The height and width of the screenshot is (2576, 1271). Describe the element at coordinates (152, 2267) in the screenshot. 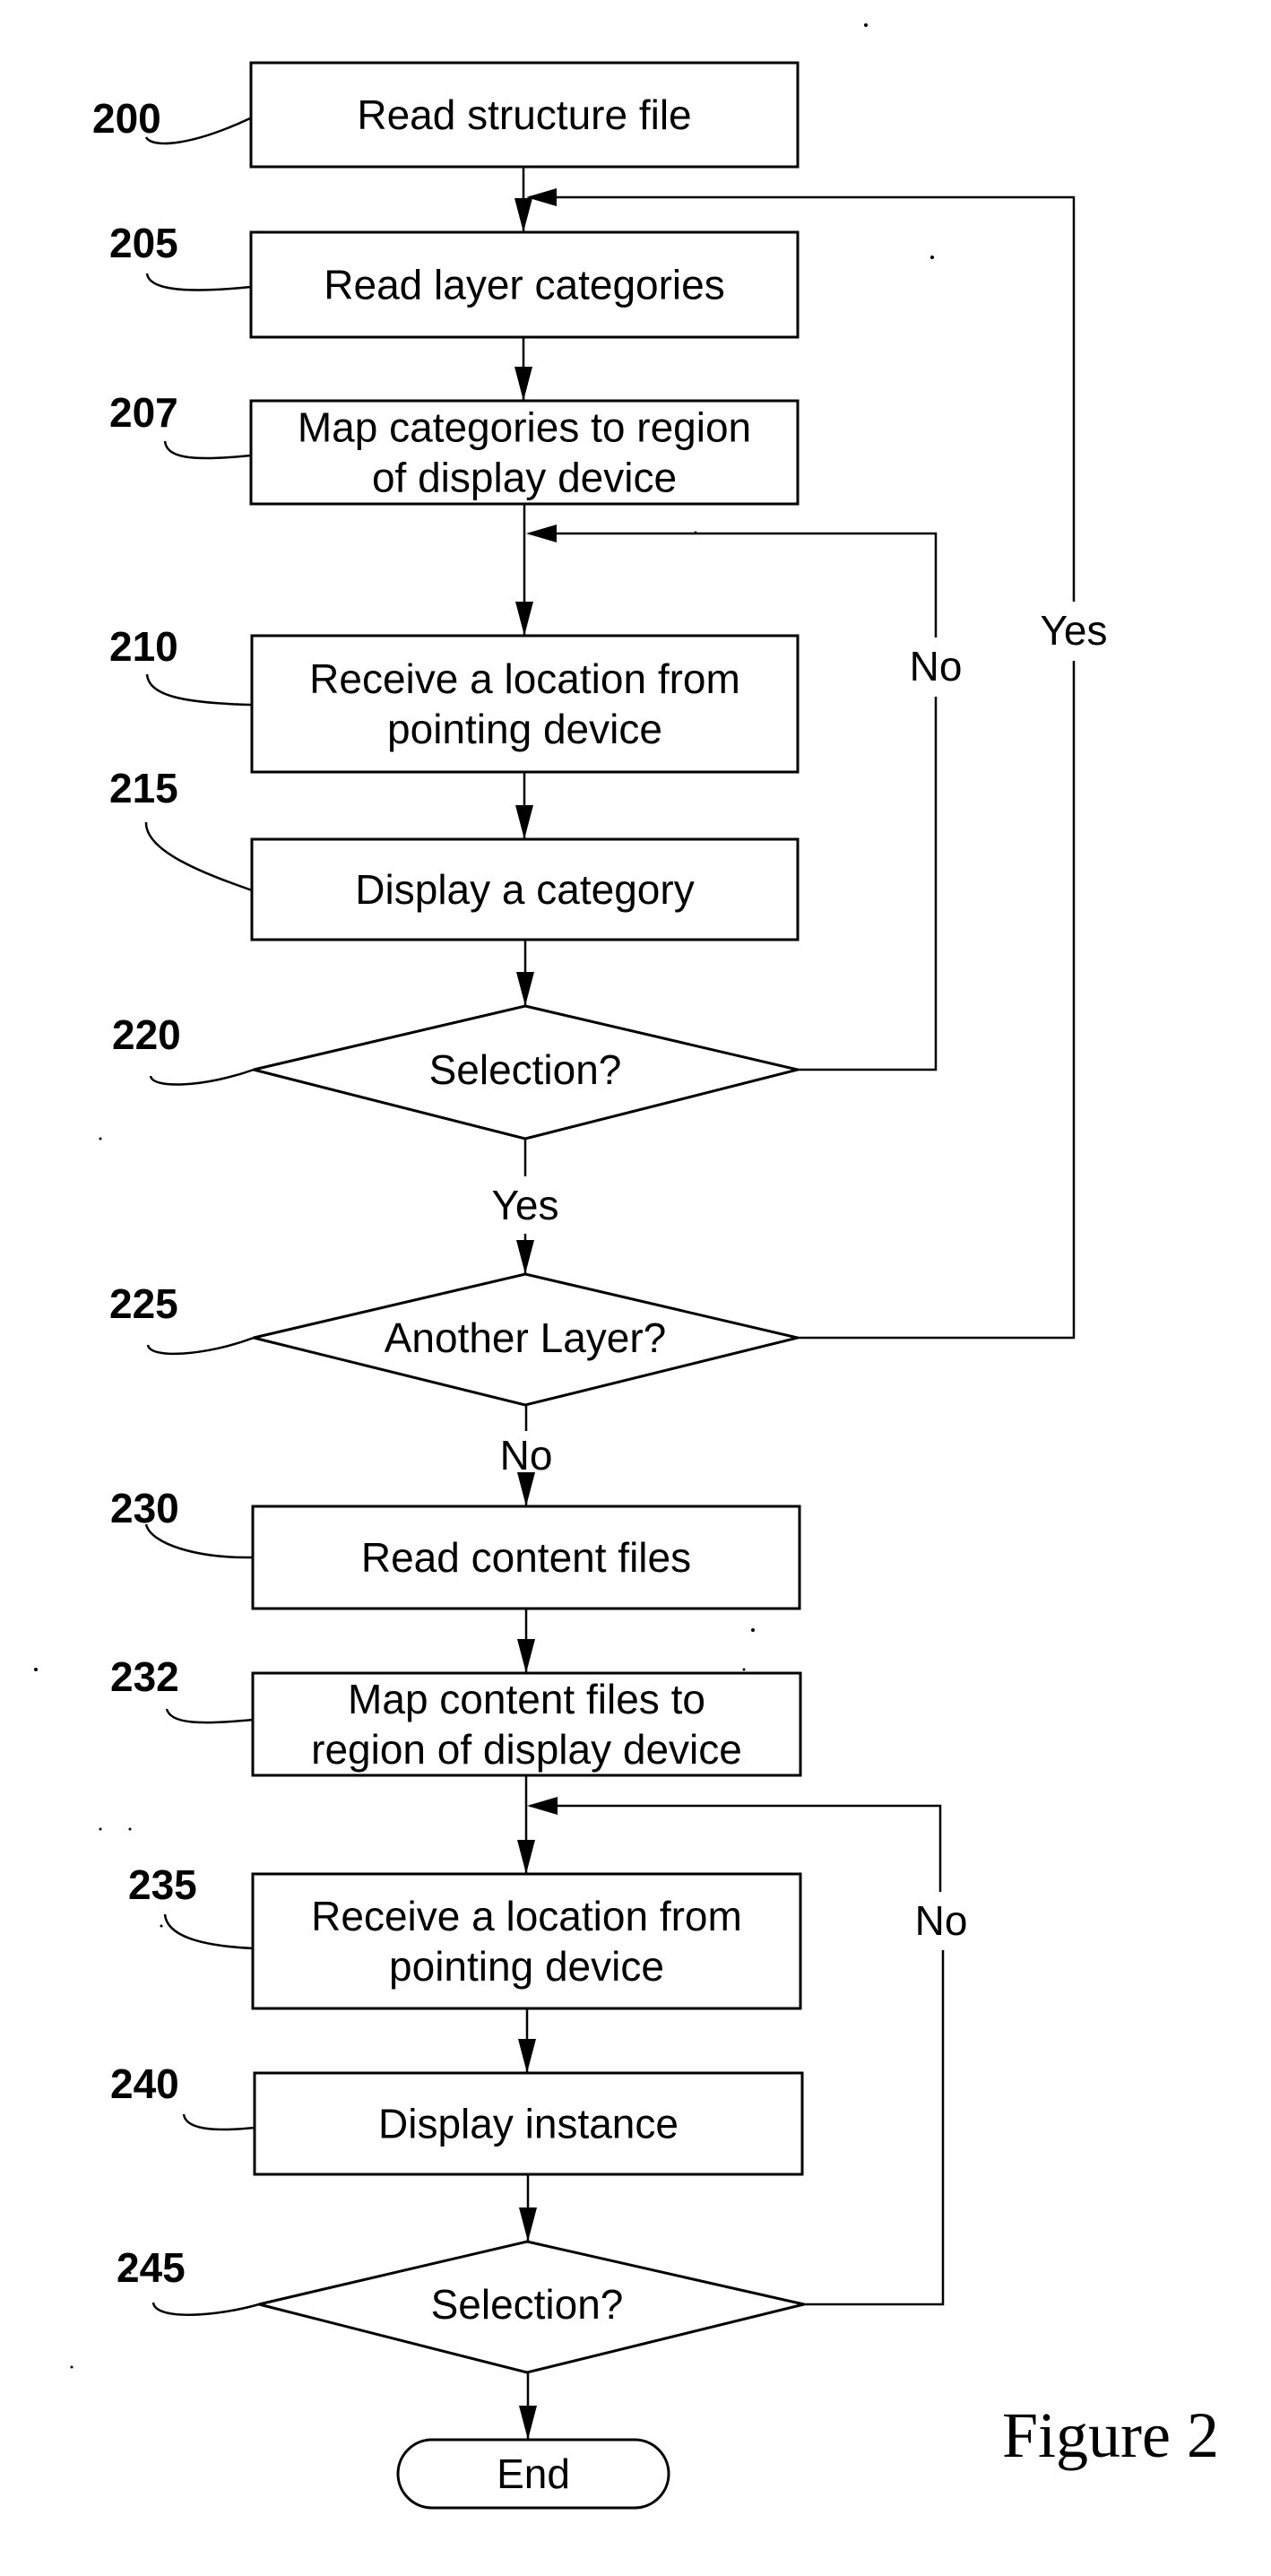

I see `reference-numeral-245: 245` at that location.